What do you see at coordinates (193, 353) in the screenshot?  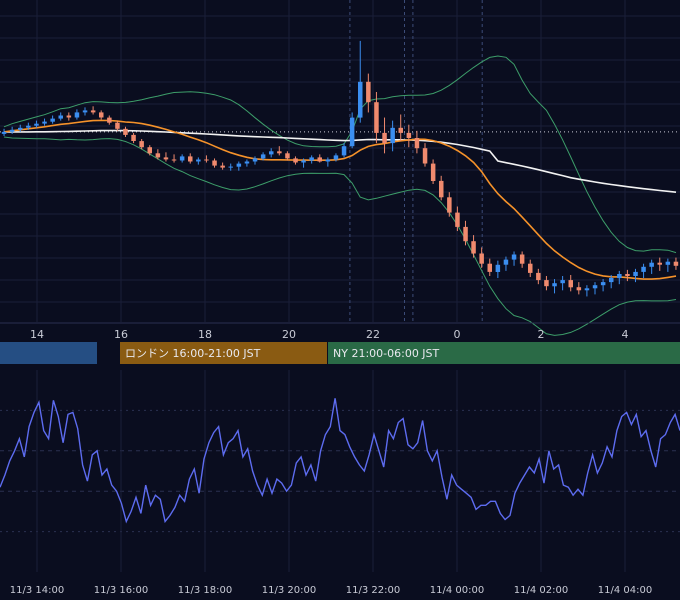 I see `session-label: ロンドン 16:00-21:00 JST` at bounding box center [193, 353].